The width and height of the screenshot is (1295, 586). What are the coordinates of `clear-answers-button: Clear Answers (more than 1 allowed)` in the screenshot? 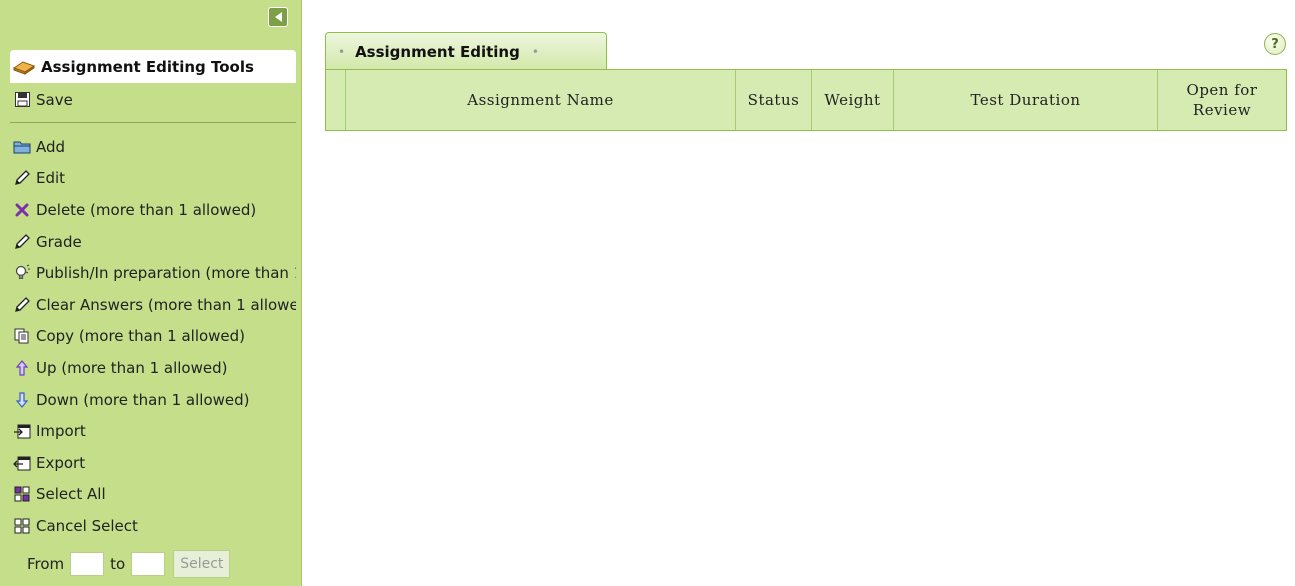 It's located at (153, 305).